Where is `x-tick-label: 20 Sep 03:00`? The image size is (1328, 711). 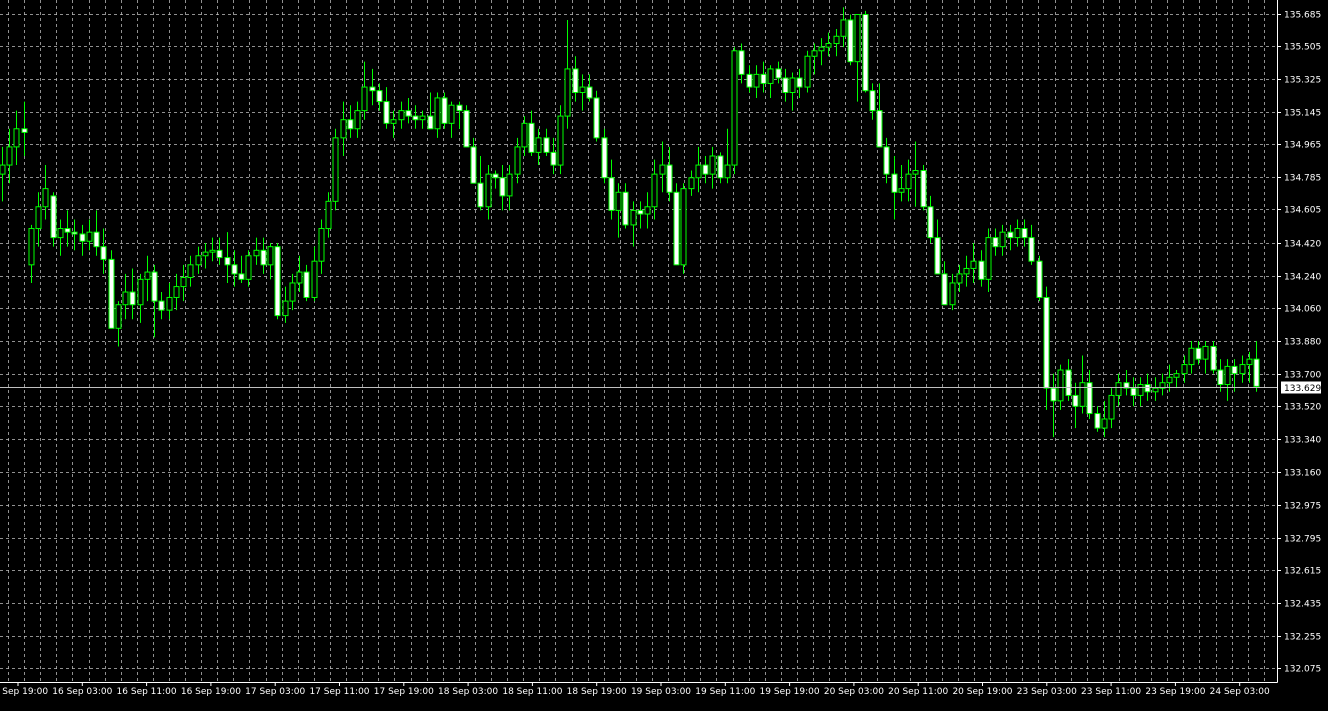
x-tick-label: 20 Sep 03:00 is located at coordinates (854, 692).